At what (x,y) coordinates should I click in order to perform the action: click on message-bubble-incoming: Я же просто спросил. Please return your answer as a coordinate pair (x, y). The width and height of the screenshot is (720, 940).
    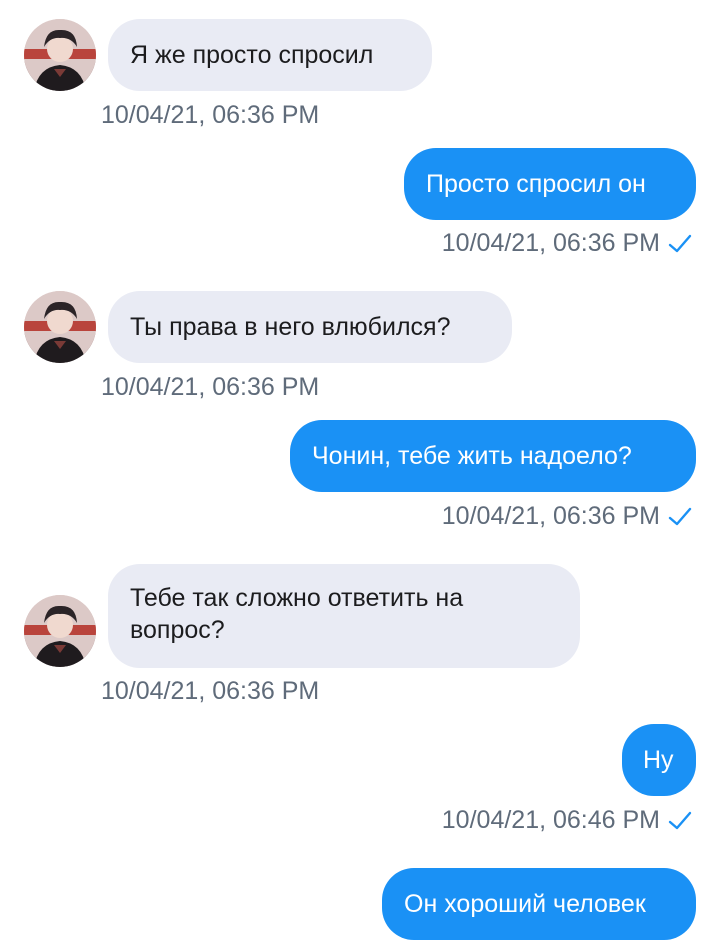
    Looking at the image, I should click on (270, 55).